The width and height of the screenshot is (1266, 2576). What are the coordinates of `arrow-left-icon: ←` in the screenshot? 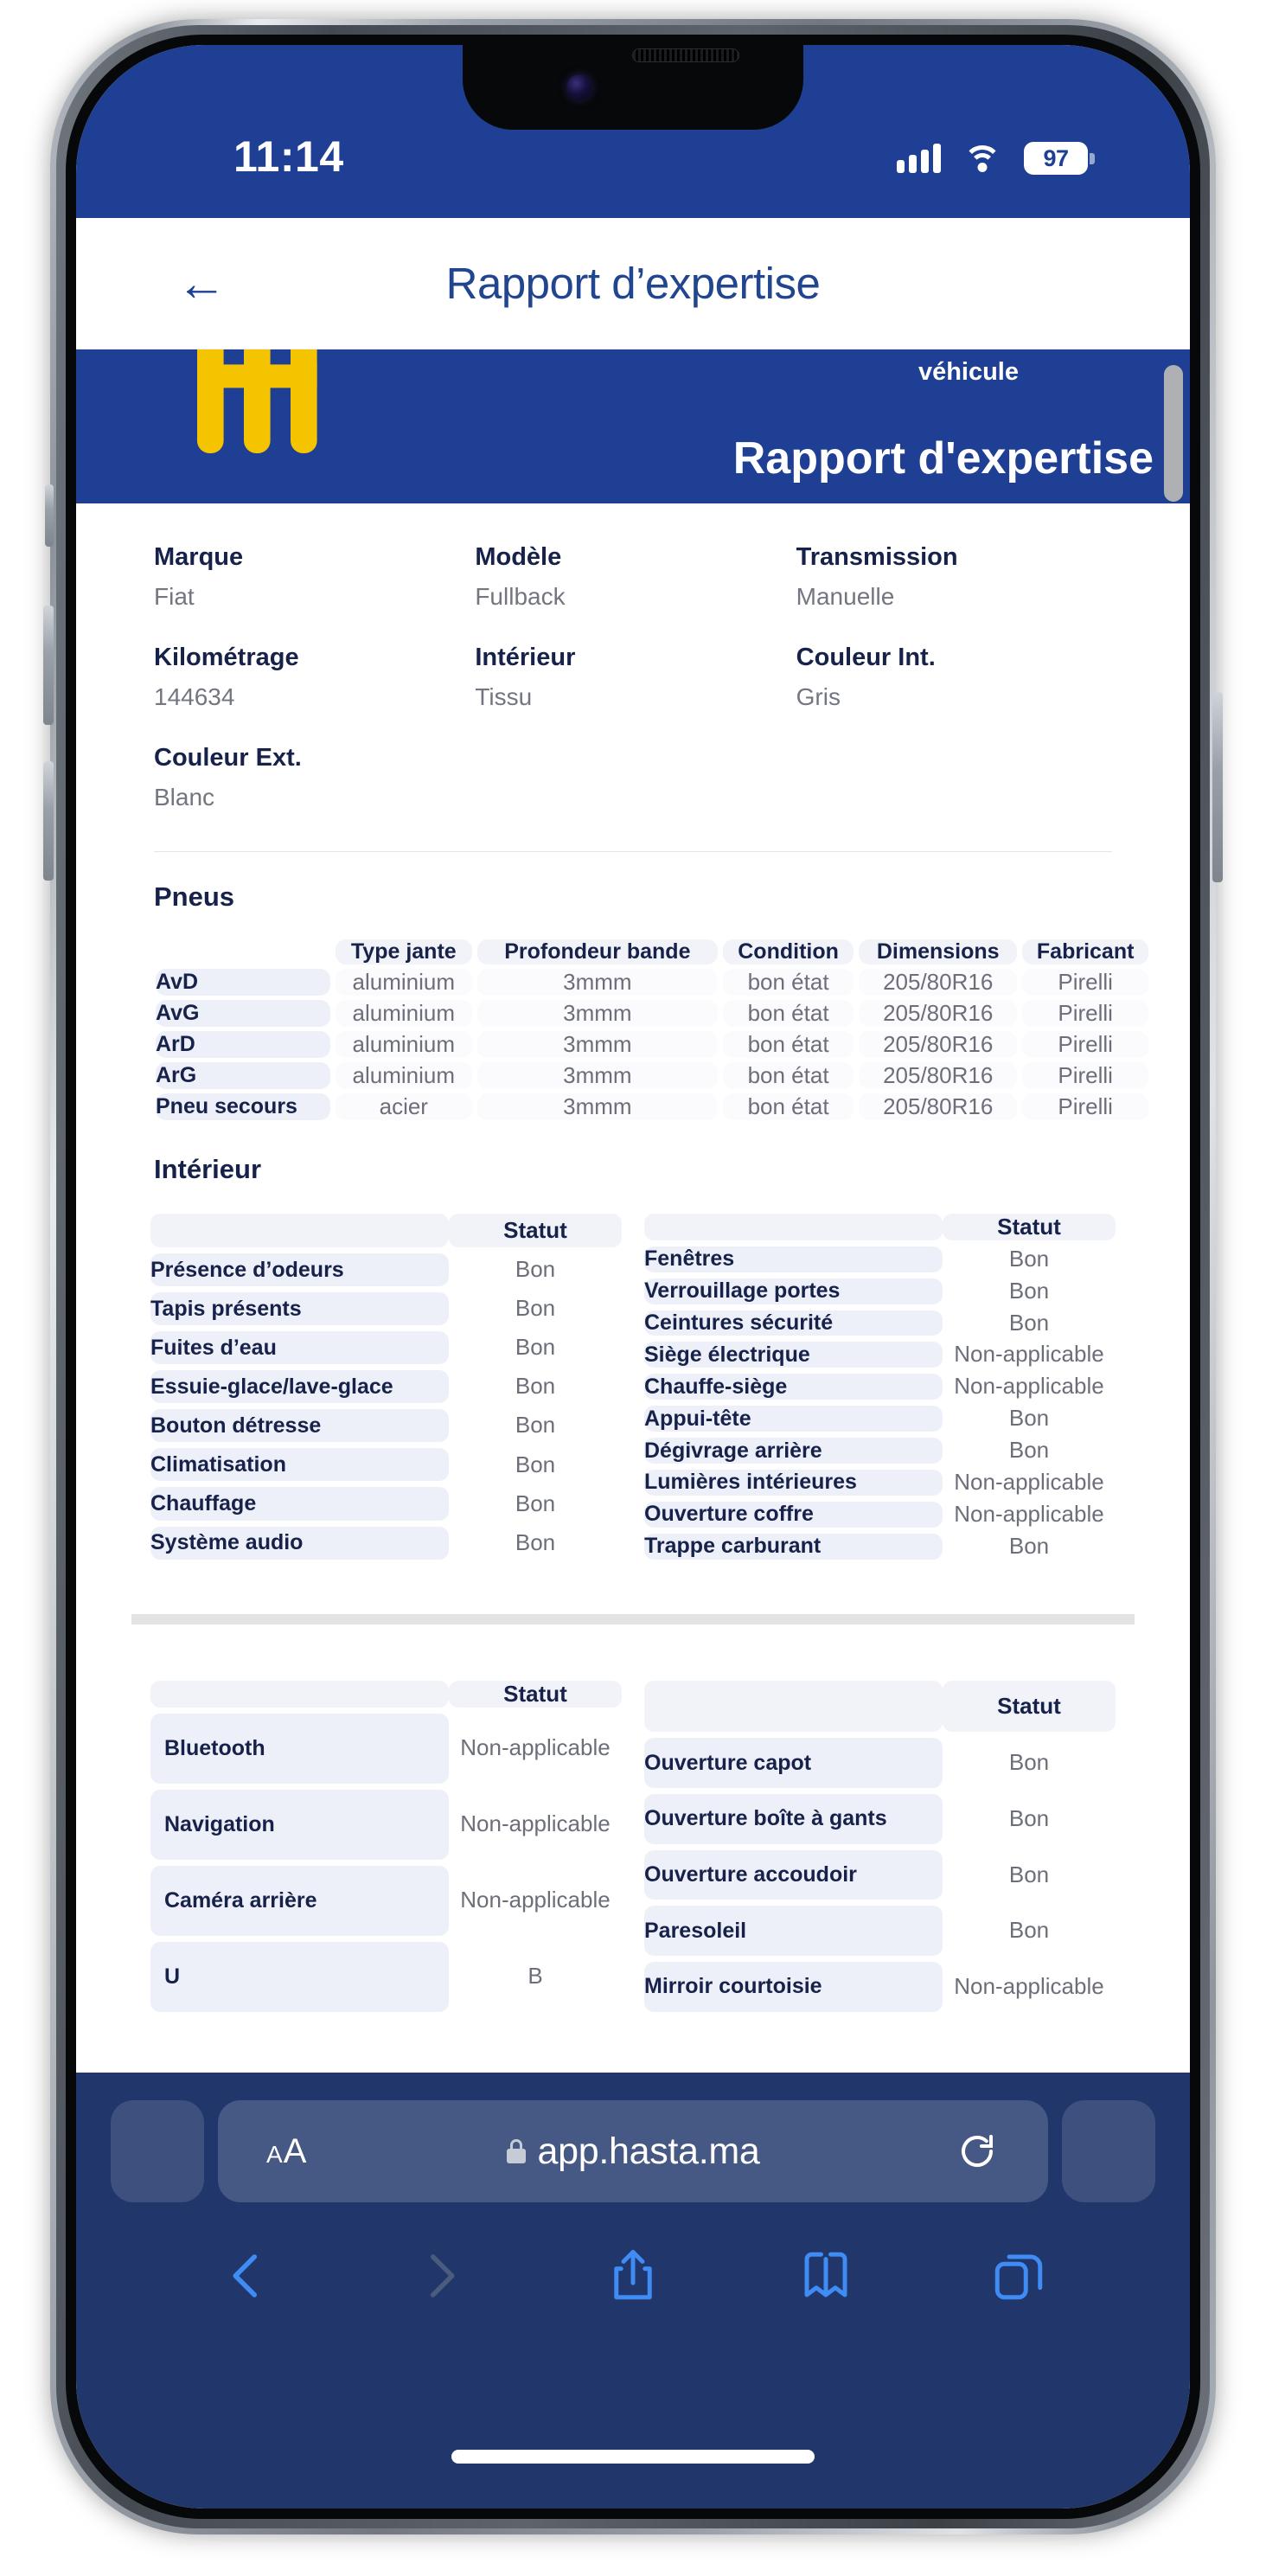 It's located at (201, 283).